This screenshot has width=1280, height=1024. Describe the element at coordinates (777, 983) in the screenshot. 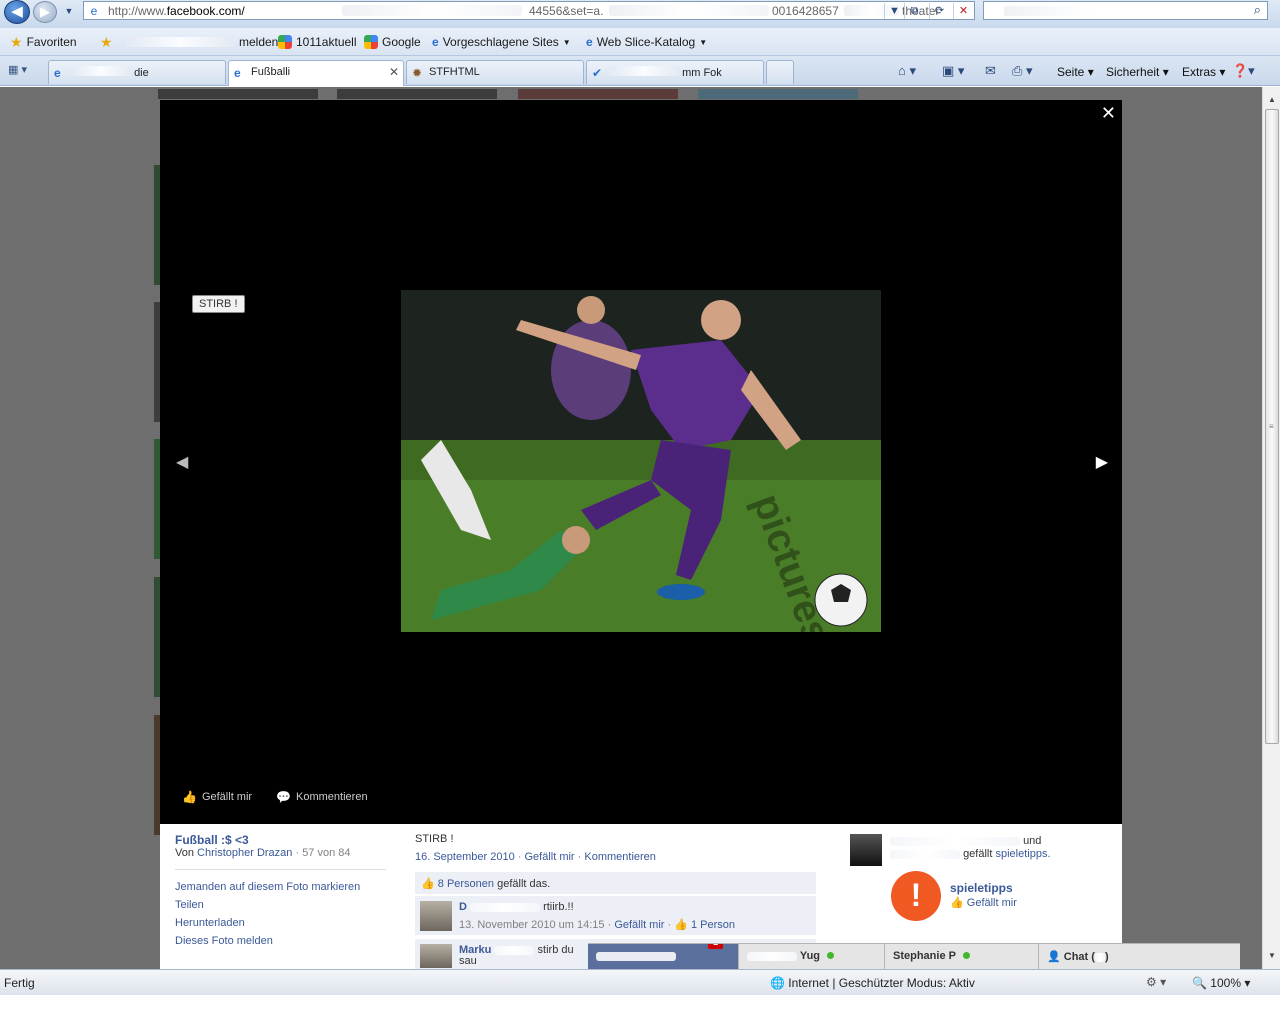

I see `globe-icon: 🌐` at that location.